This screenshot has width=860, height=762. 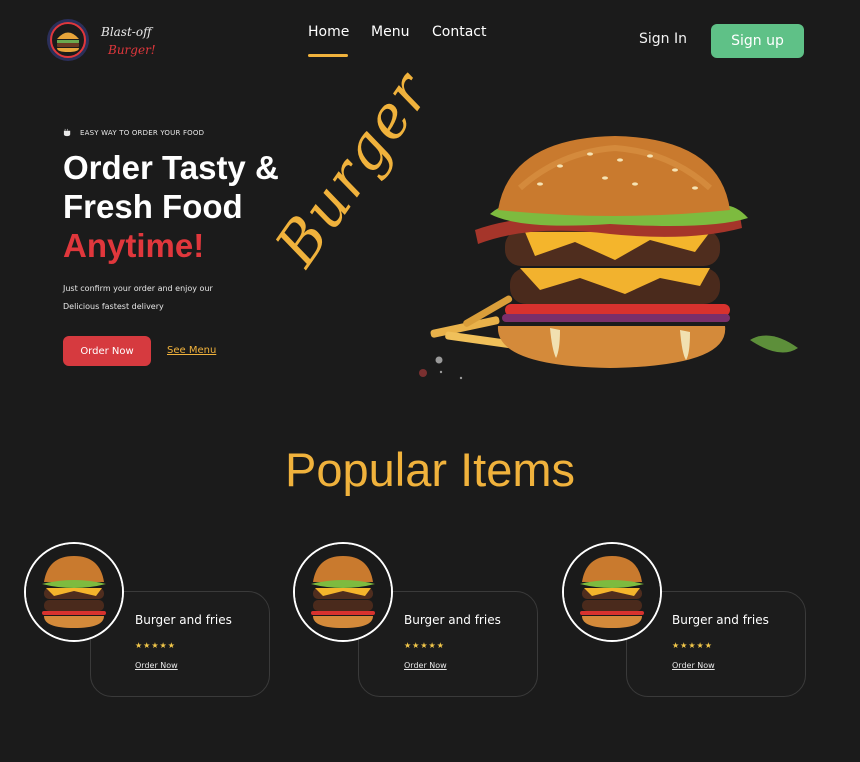 I want to click on hero-title: Order Tasty & Fresh Food Anytime!, so click(x=171, y=206).